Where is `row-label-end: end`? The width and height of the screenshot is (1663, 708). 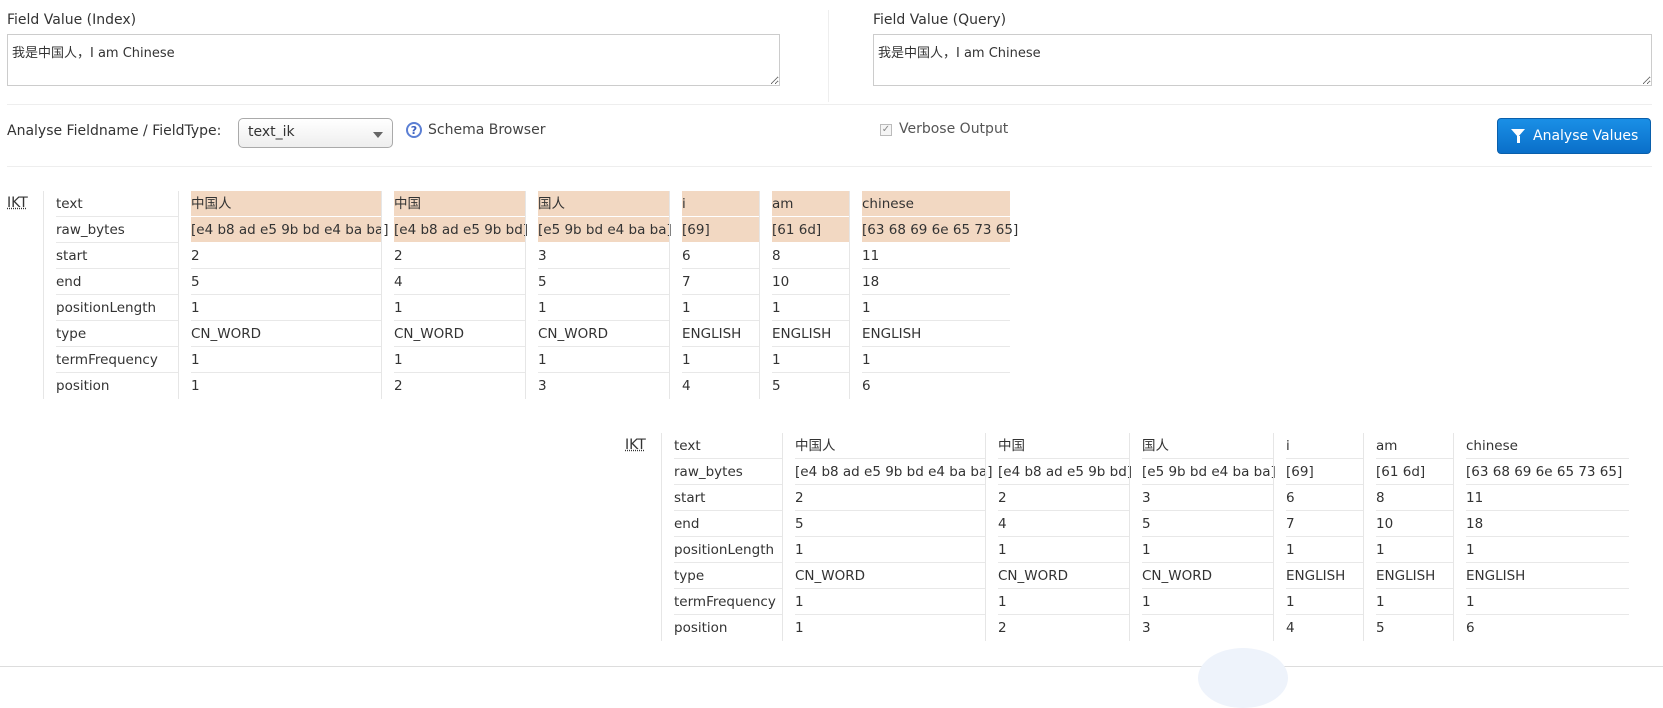
row-label-end: end is located at coordinates (117, 282).